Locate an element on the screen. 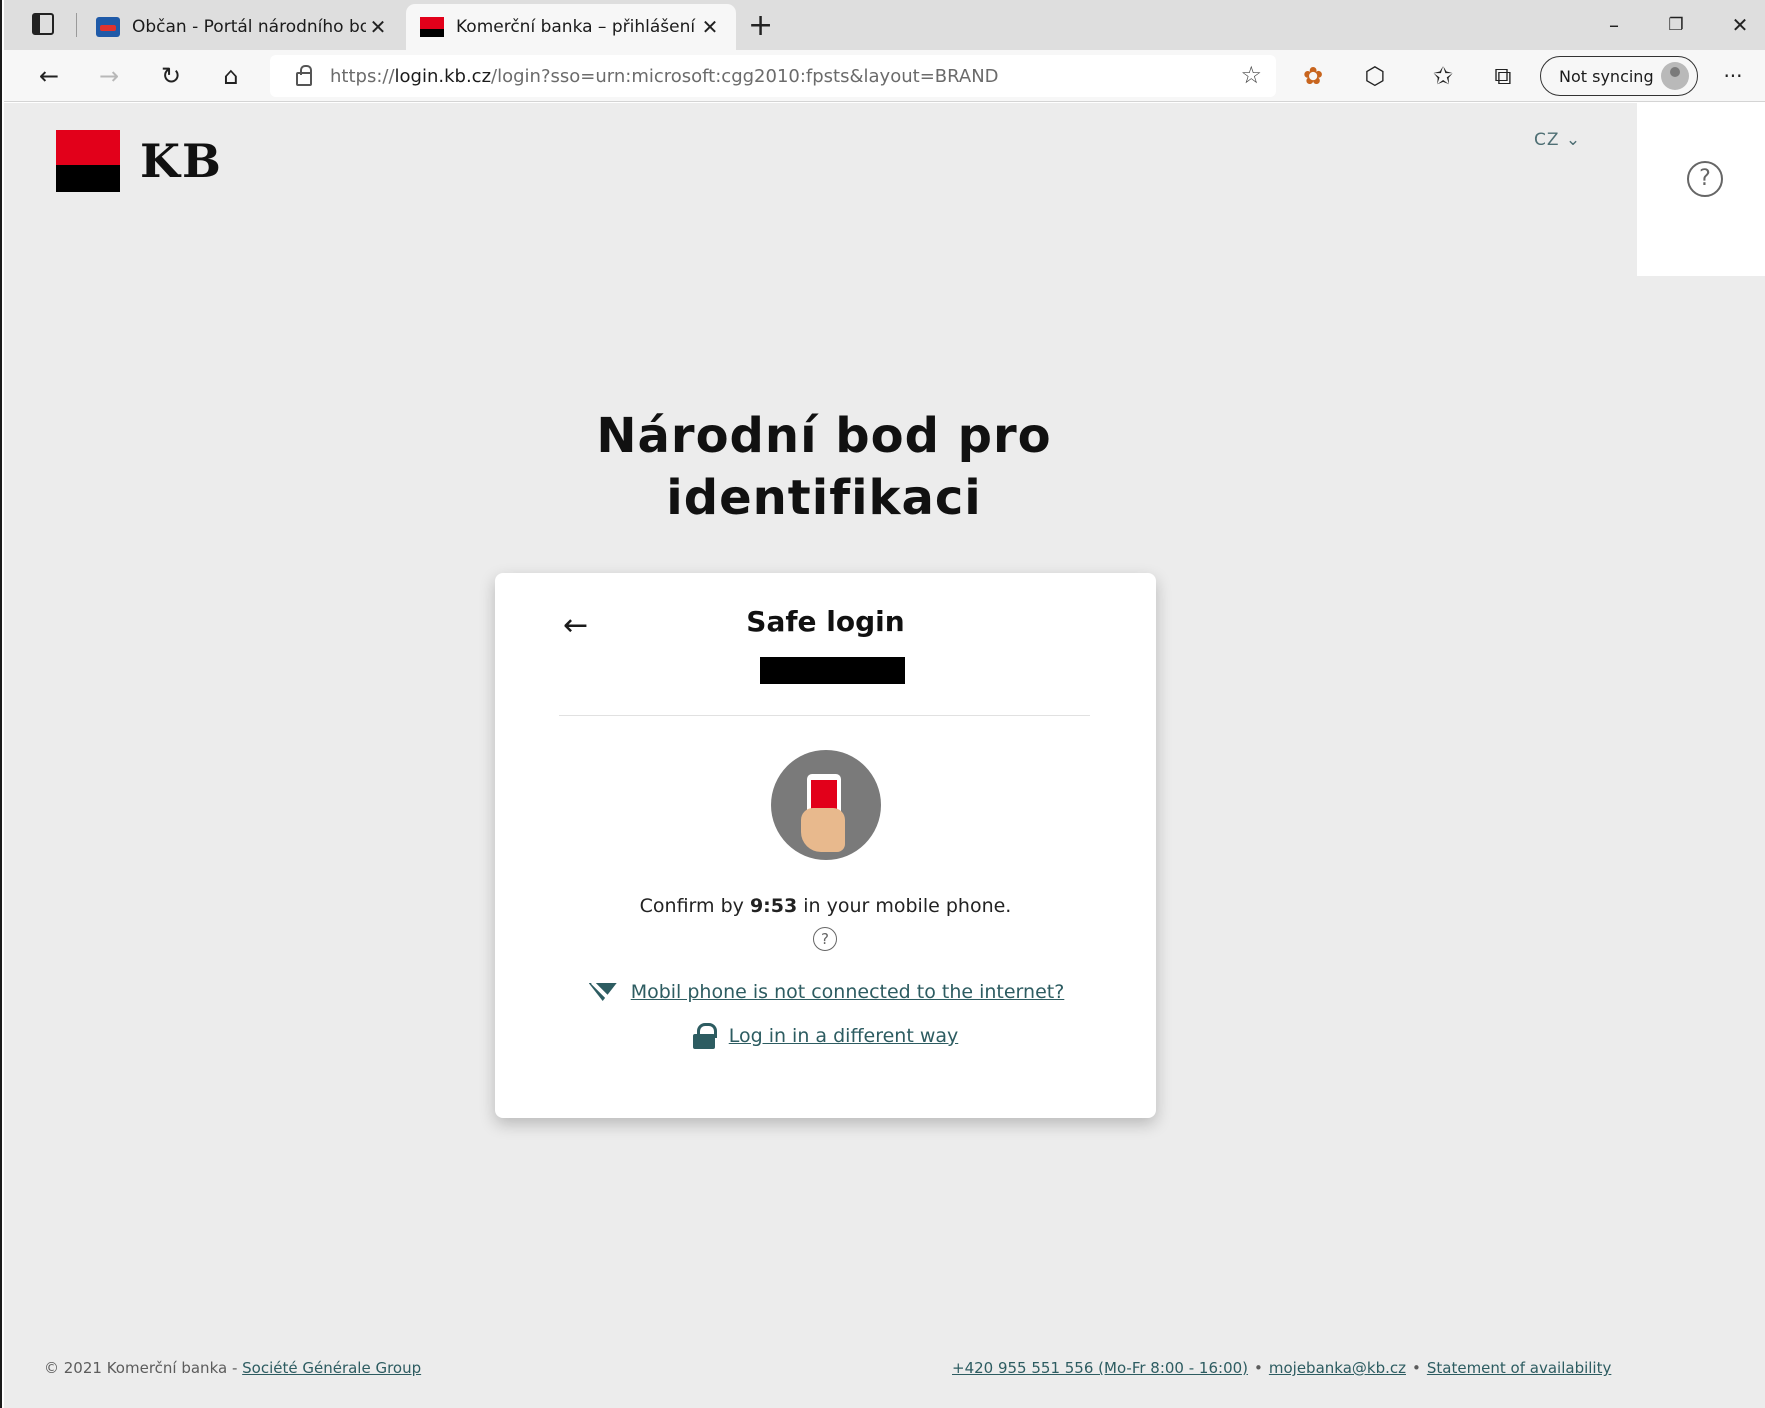 This screenshot has height=1408, width=1765. tab-separator is located at coordinates (76, 25).